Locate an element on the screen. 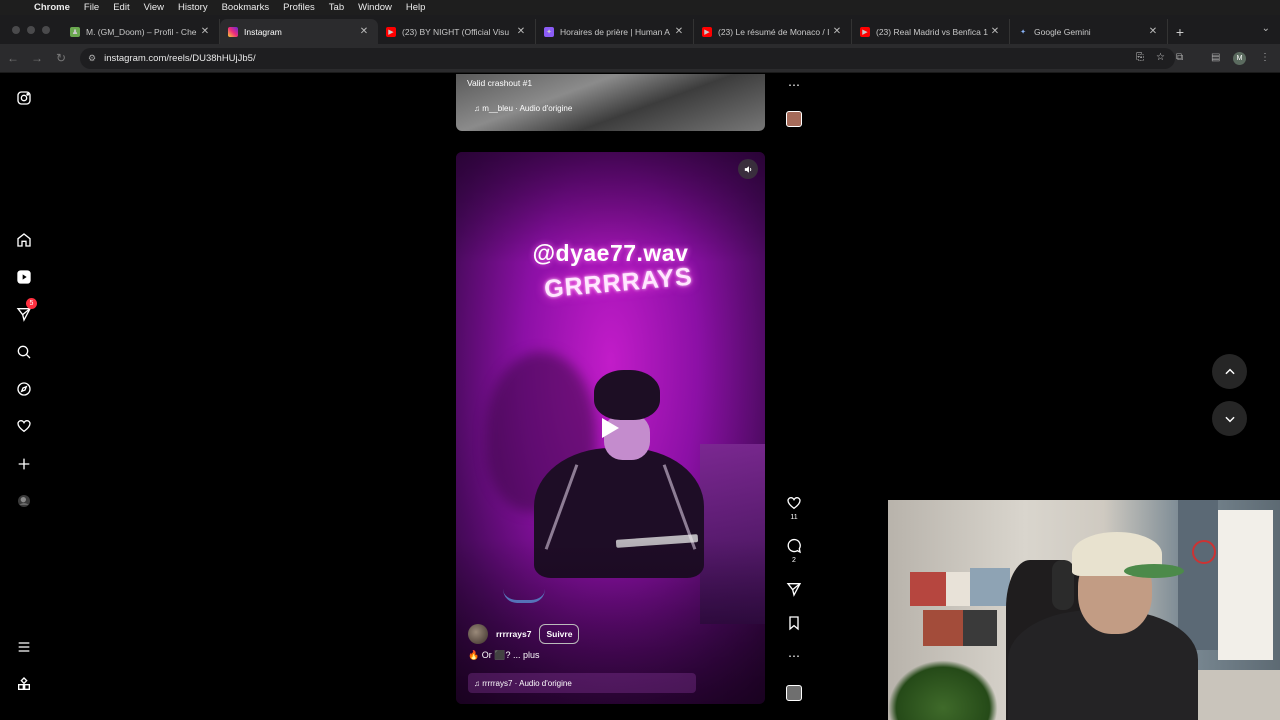  bookmark-star-icon: ☆ is located at coordinates (1160, 57).